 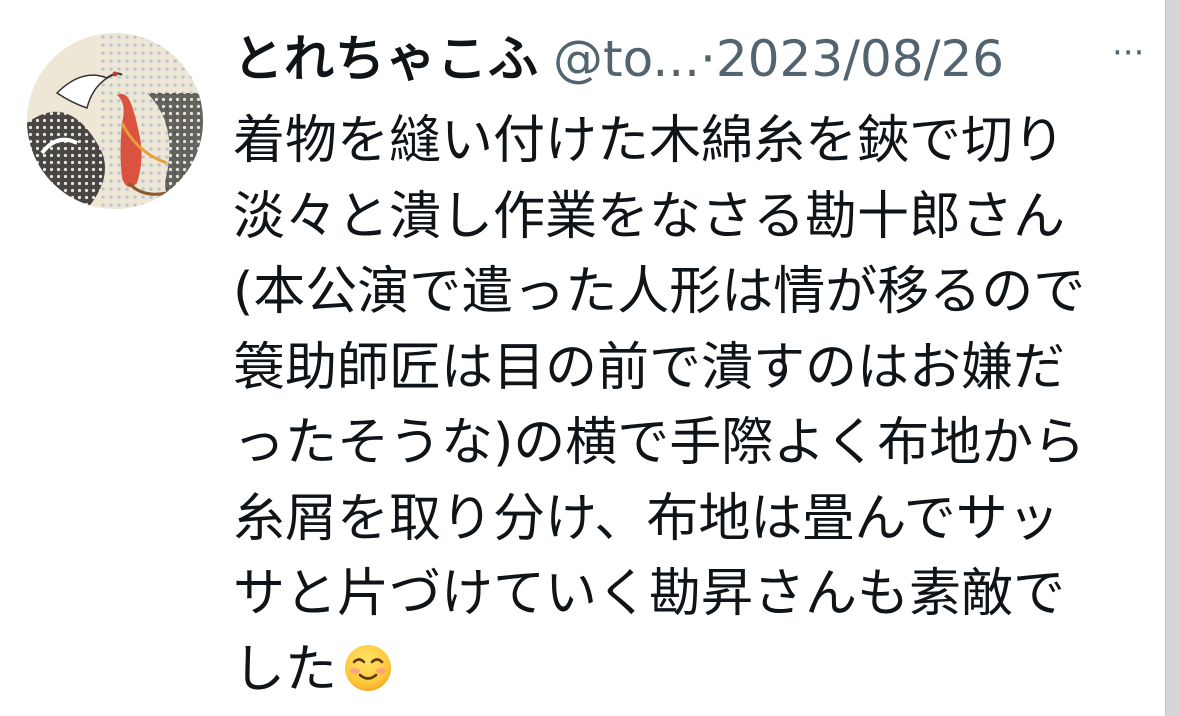 What do you see at coordinates (649, 594) in the screenshot?
I see `tweet-text-line: サと片づけていく勘昇さんも素敵で` at bounding box center [649, 594].